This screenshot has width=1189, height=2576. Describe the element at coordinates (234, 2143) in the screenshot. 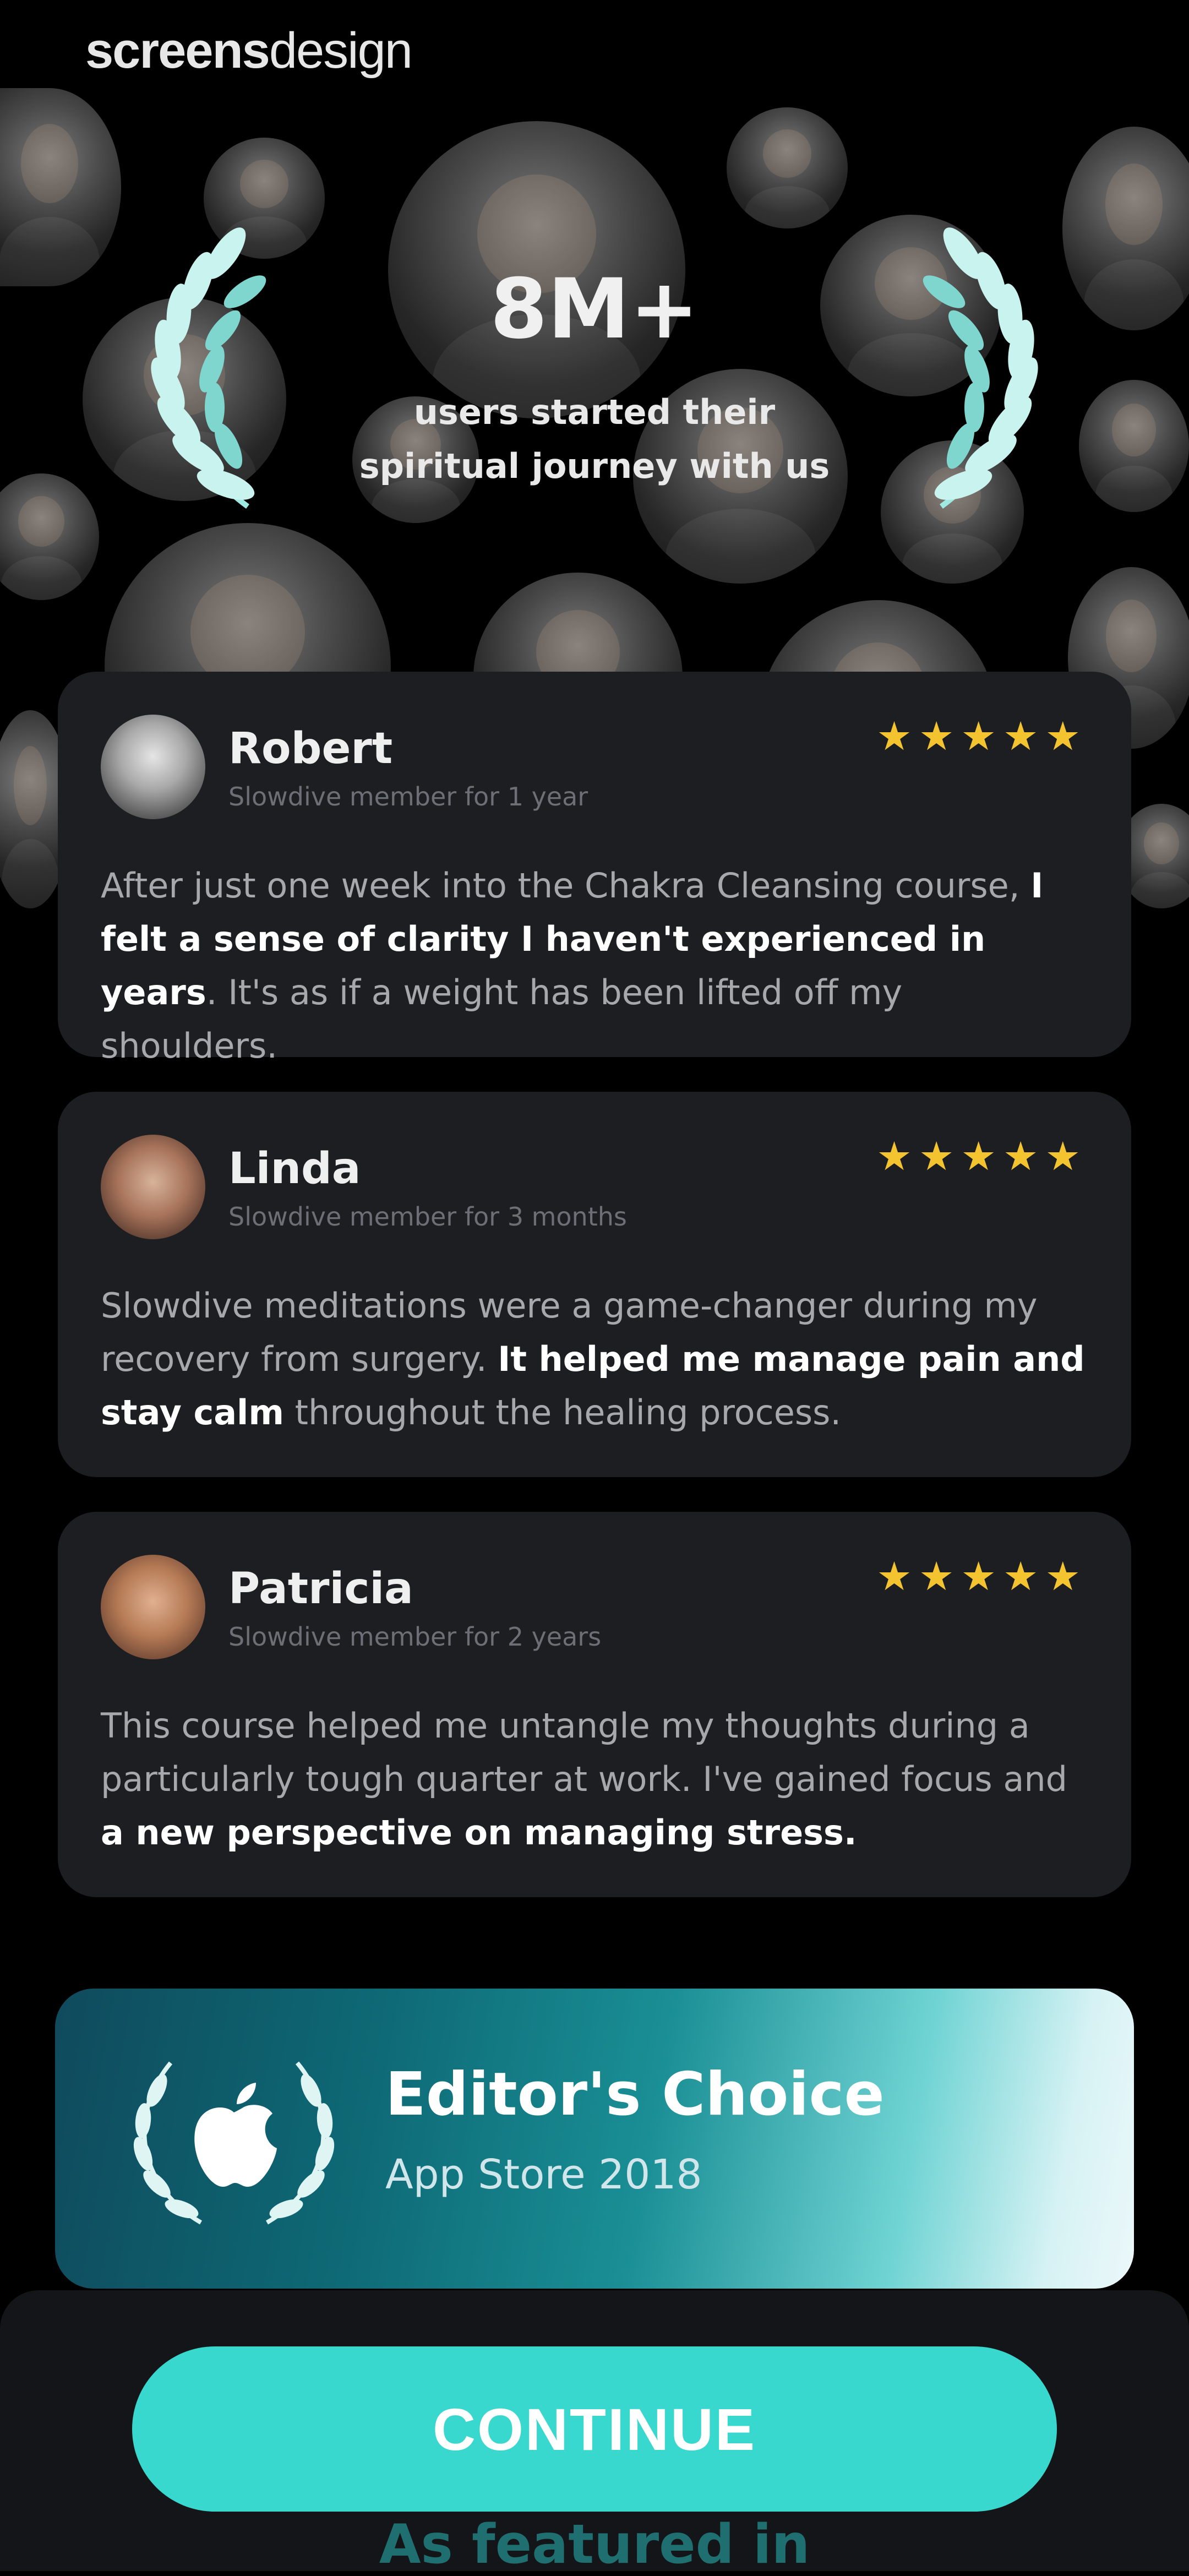

I see `apple-award-icon` at that location.